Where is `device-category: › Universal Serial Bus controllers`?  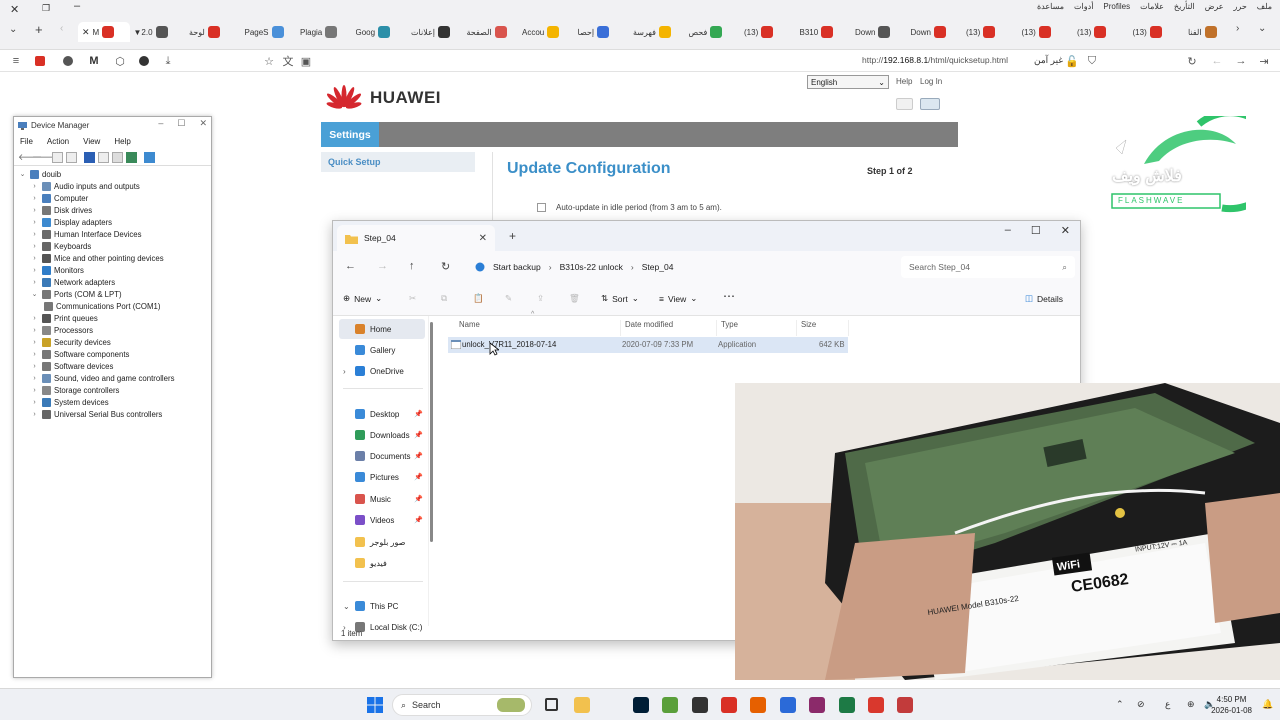
device-category: › Universal Serial Bus controllers is located at coordinates (114, 414).